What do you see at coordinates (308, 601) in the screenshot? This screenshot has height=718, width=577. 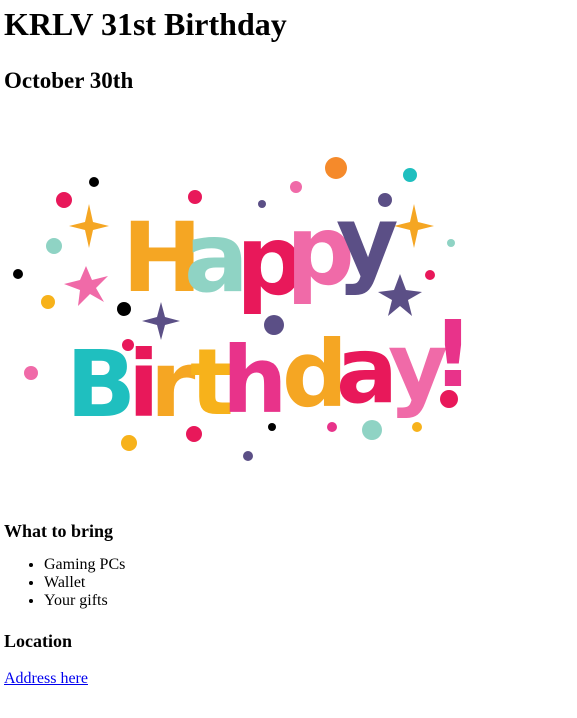 I see `list-item: Your gifts` at bounding box center [308, 601].